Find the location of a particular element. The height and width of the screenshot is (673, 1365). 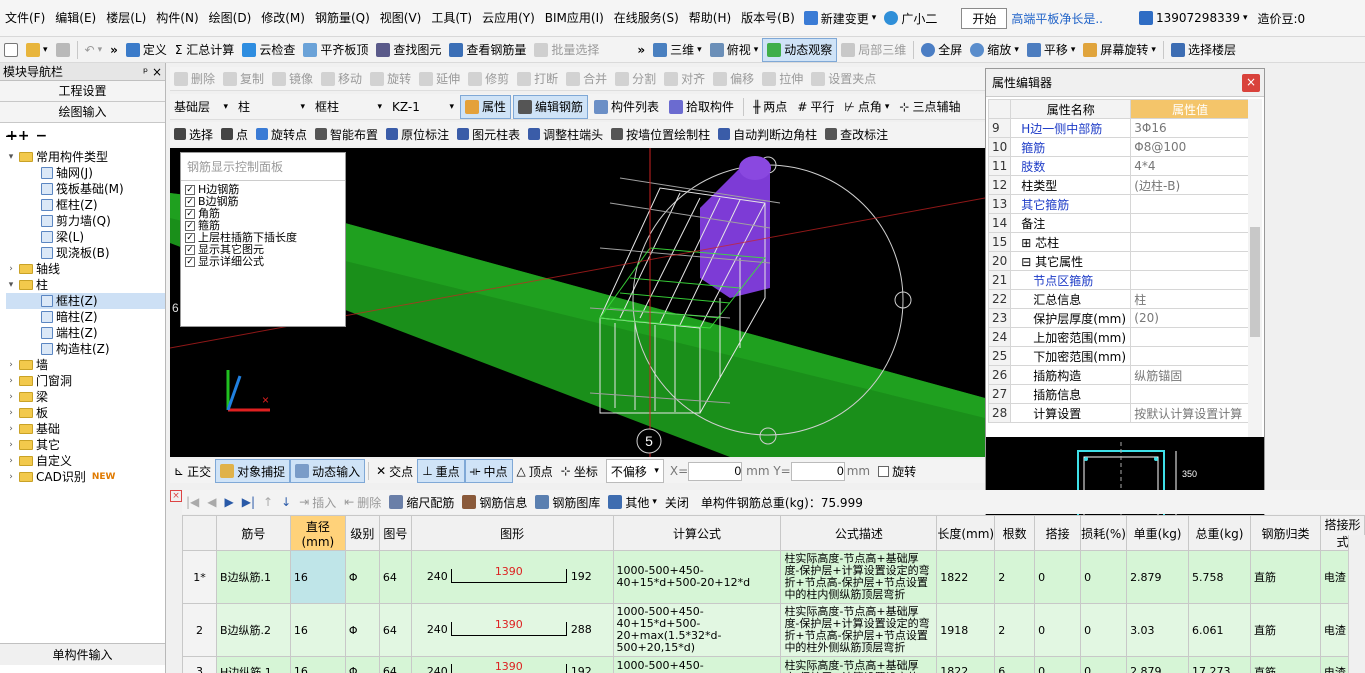

overflow-chevron: » is located at coordinates (114, 50).